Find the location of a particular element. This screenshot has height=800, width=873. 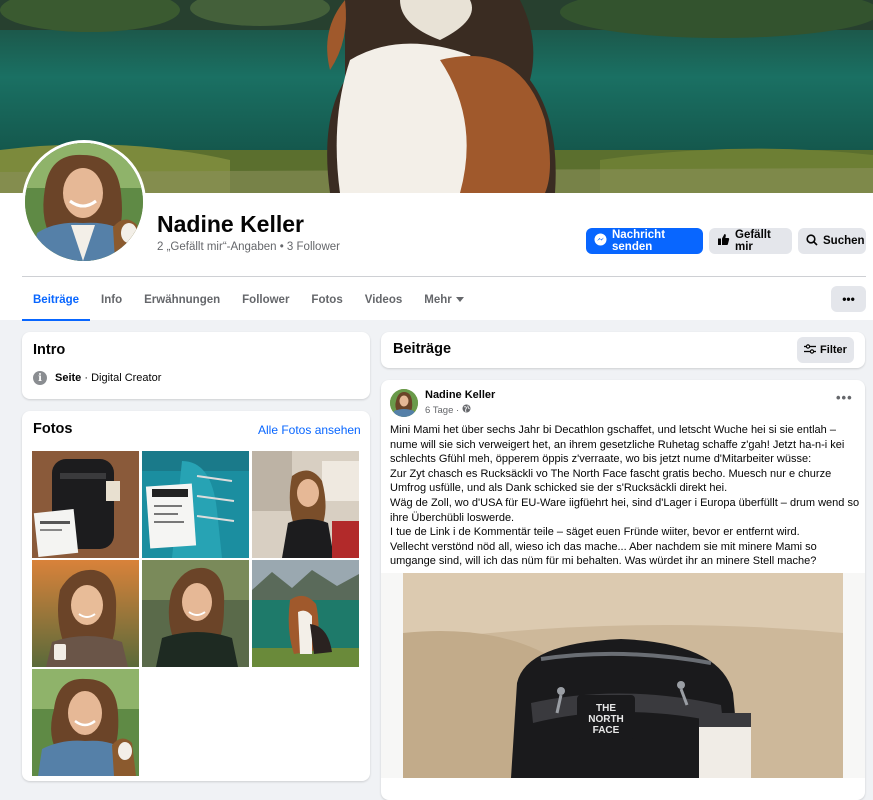

woman-green-jacket-photo is located at coordinates (195, 613).